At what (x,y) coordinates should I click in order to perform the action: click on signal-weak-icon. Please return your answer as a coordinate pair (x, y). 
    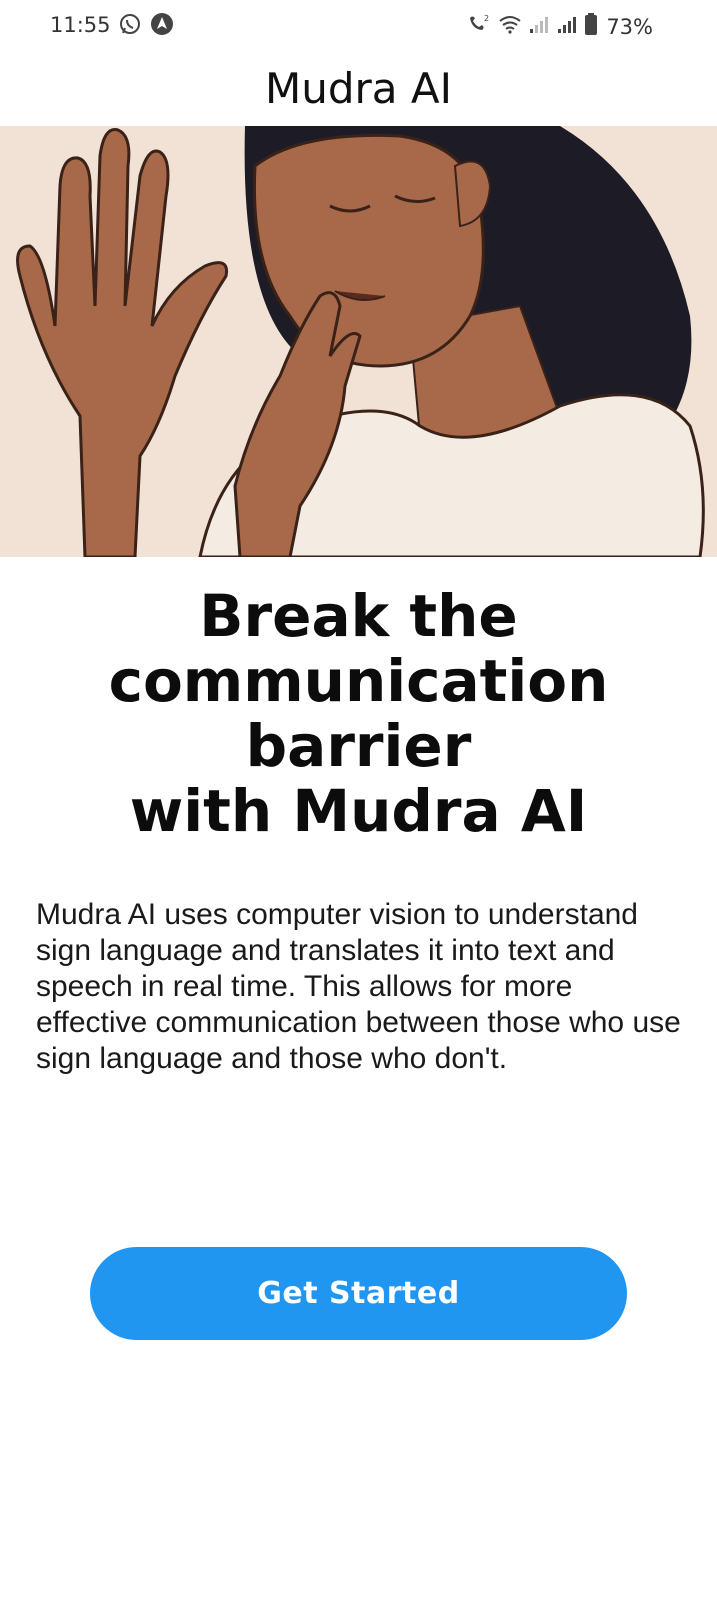
    Looking at the image, I should click on (539, 26).